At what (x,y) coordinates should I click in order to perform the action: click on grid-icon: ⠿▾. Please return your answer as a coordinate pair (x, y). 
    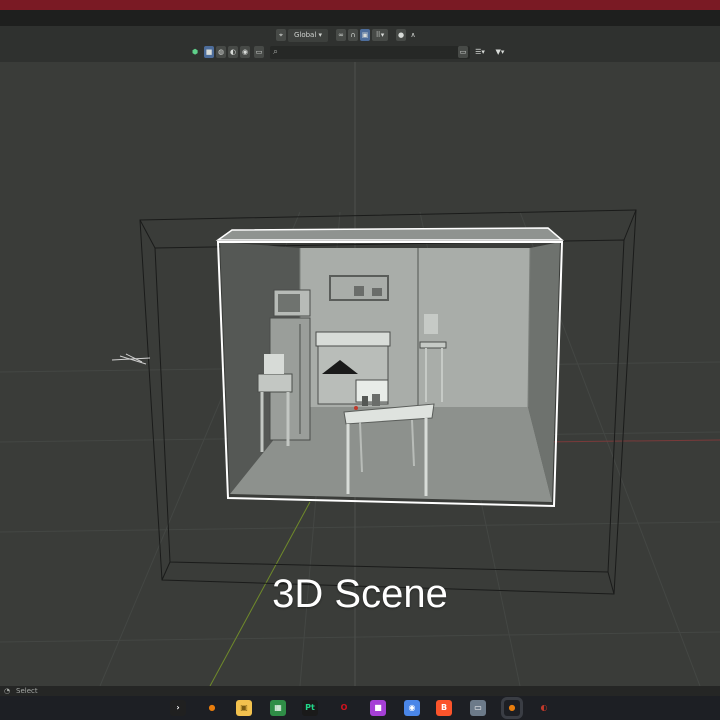
    Looking at the image, I should click on (380, 35).